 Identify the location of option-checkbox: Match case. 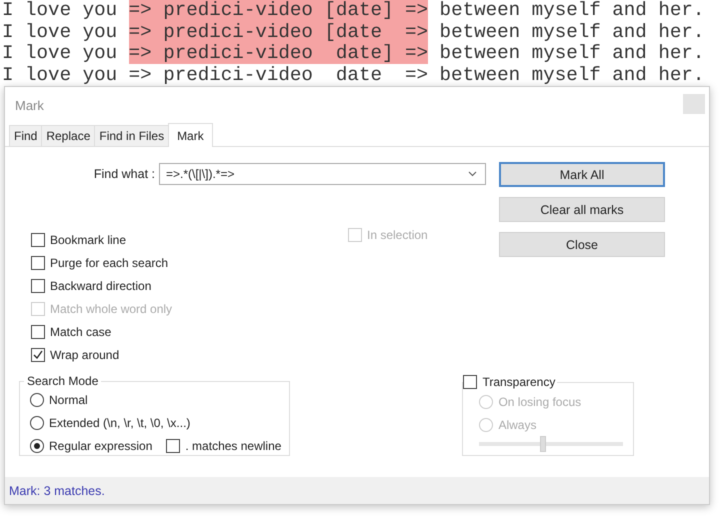
(189, 331).